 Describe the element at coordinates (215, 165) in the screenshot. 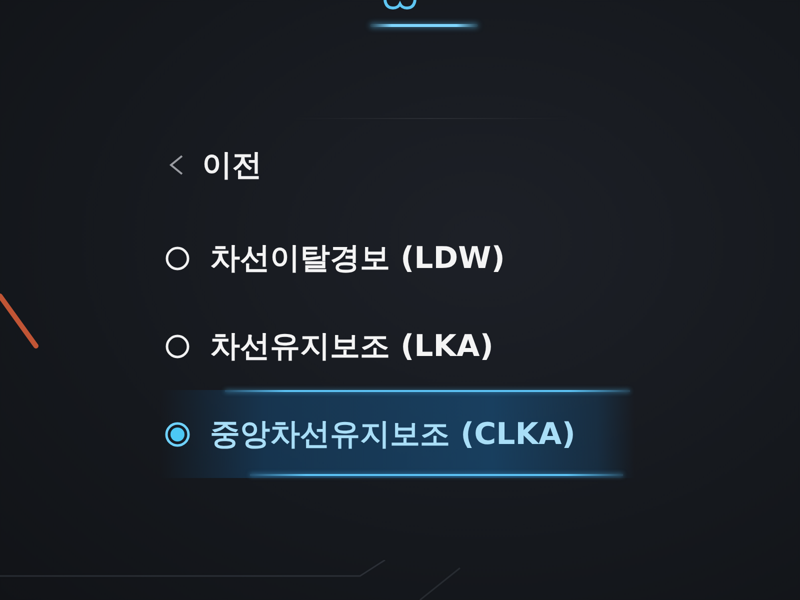

I see `back-button: 이전` at that location.